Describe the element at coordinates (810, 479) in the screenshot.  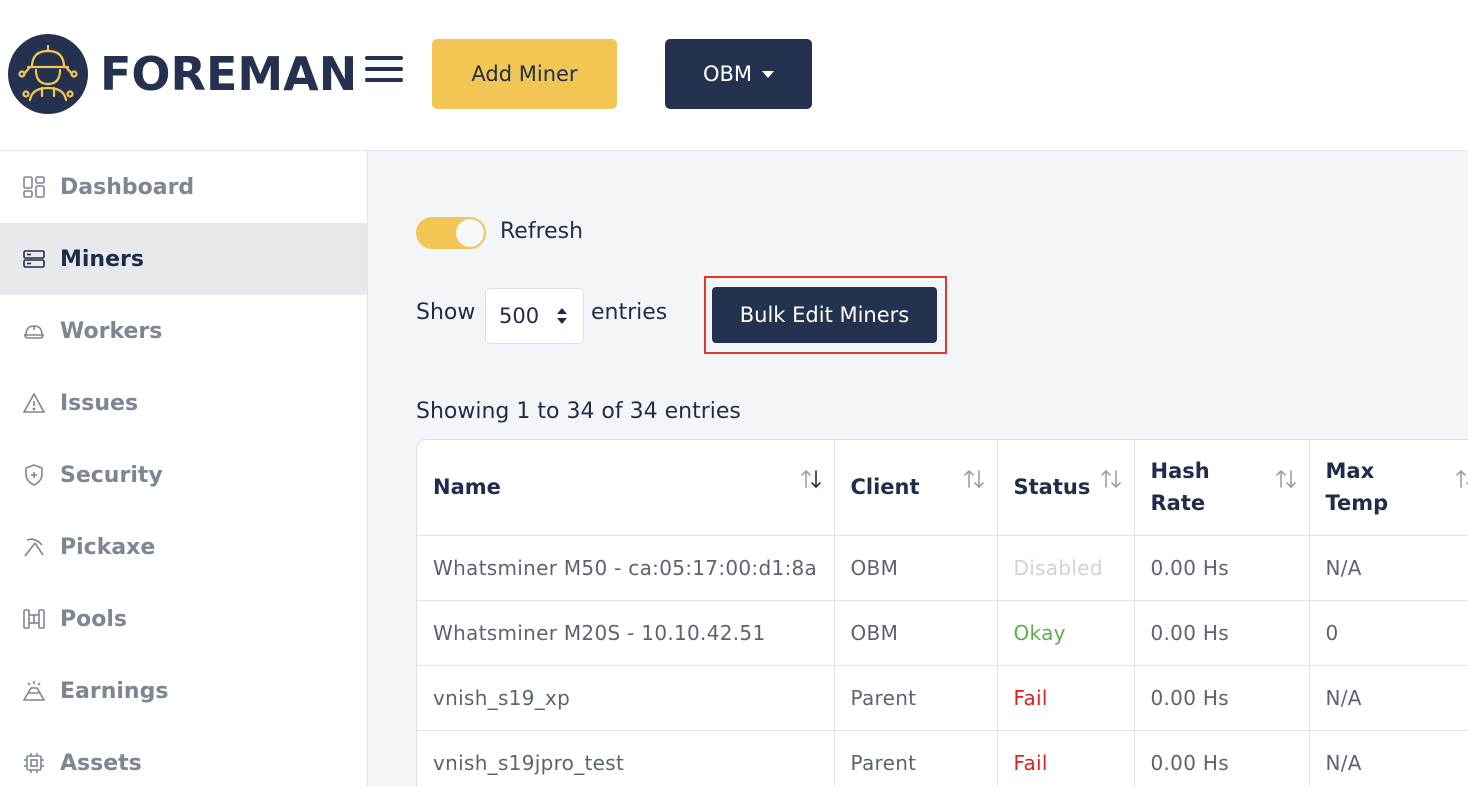
I see `sort-desc-icon` at that location.